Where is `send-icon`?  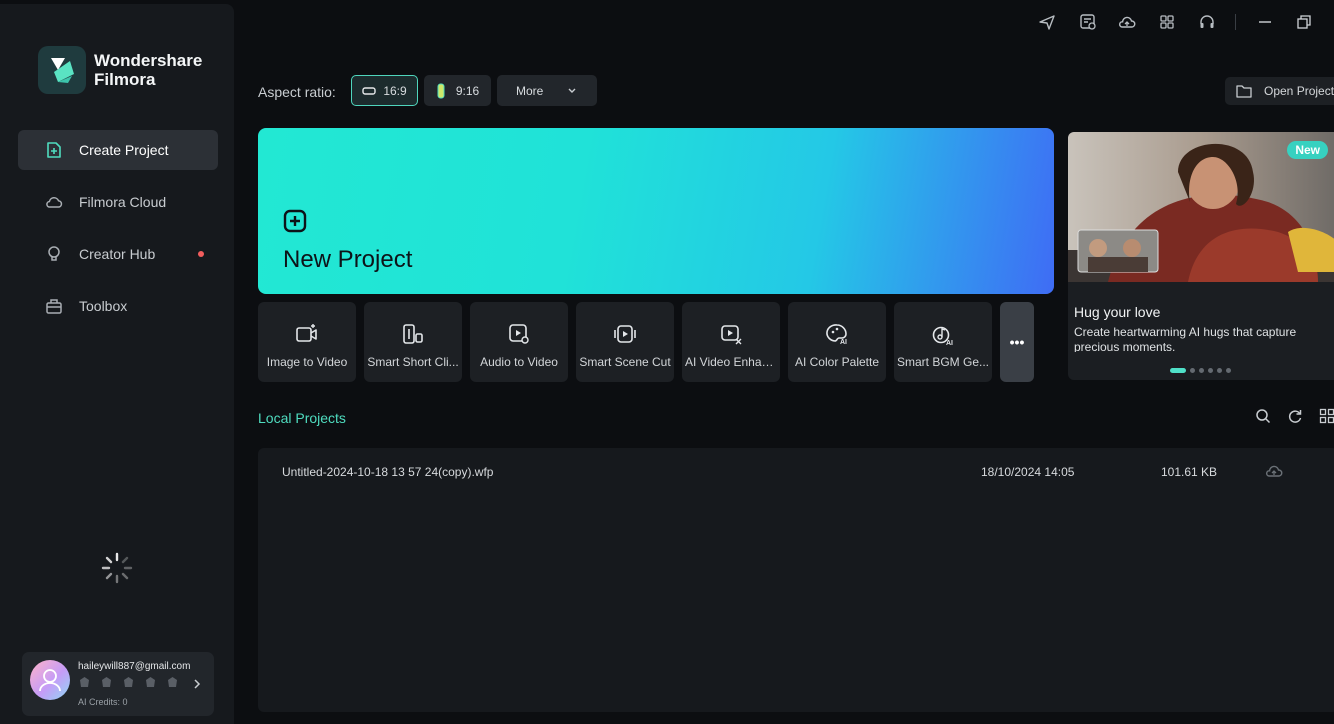 send-icon is located at coordinates (1047, 22).